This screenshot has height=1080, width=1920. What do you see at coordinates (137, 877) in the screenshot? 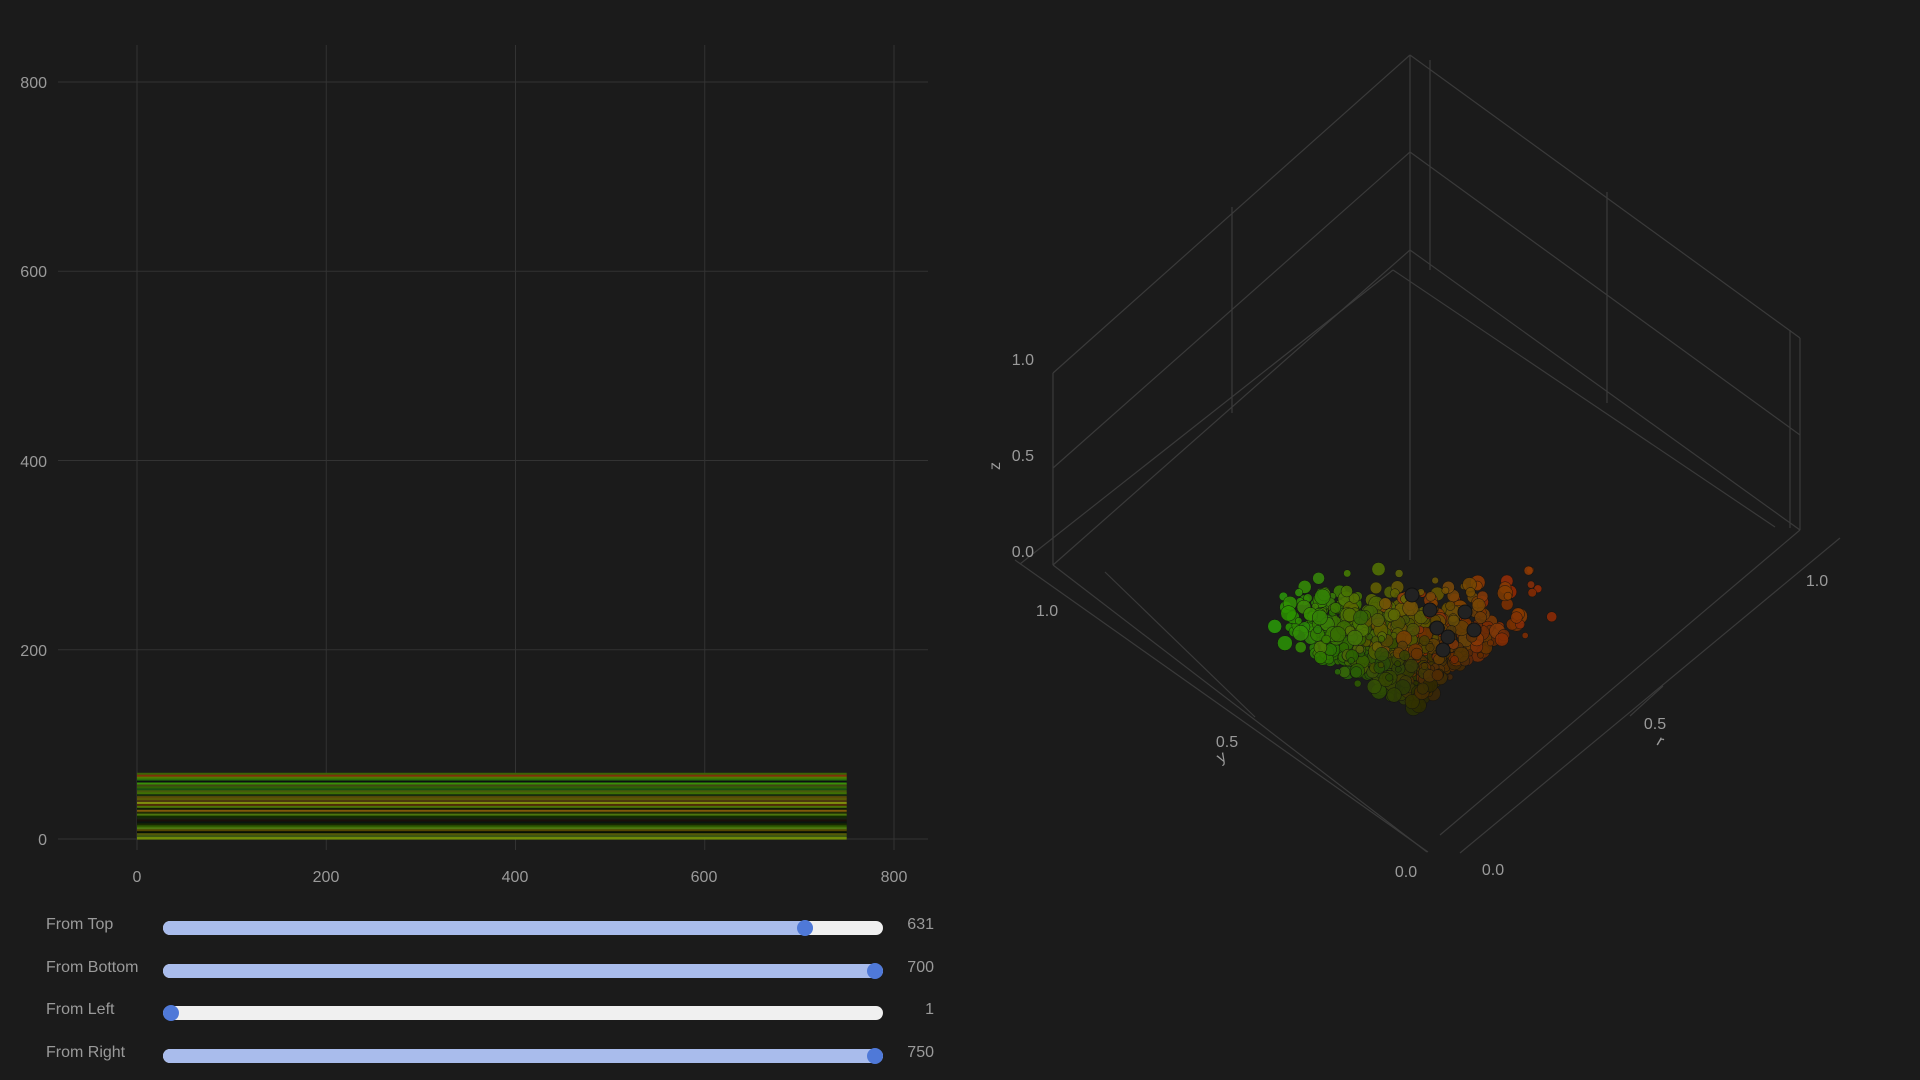
I see `x-tick-0: 0` at bounding box center [137, 877].